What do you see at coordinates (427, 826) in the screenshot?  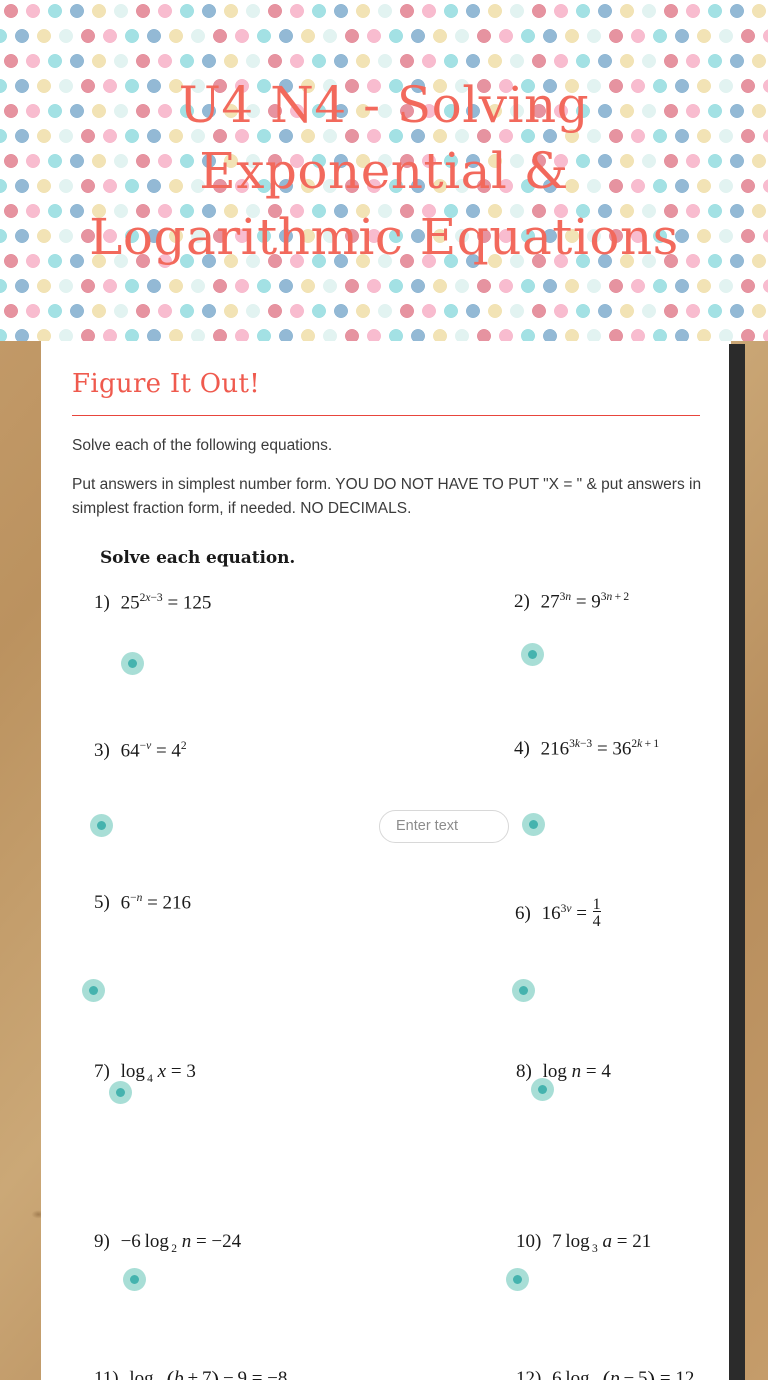 I see `answer-text-input-placeholder: Enter text` at bounding box center [427, 826].